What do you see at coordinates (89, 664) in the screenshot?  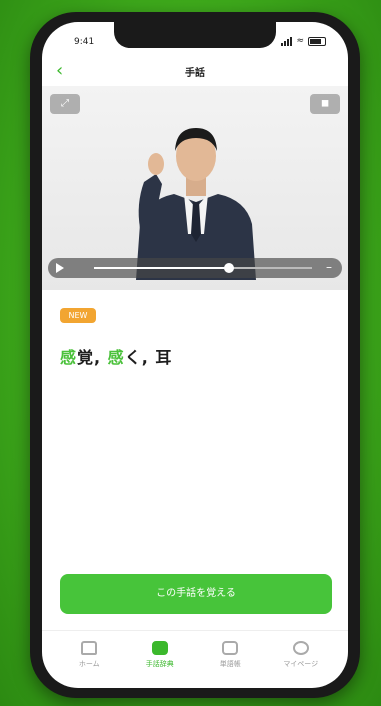 I see `tab-label: ホーム` at bounding box center [89, 664].